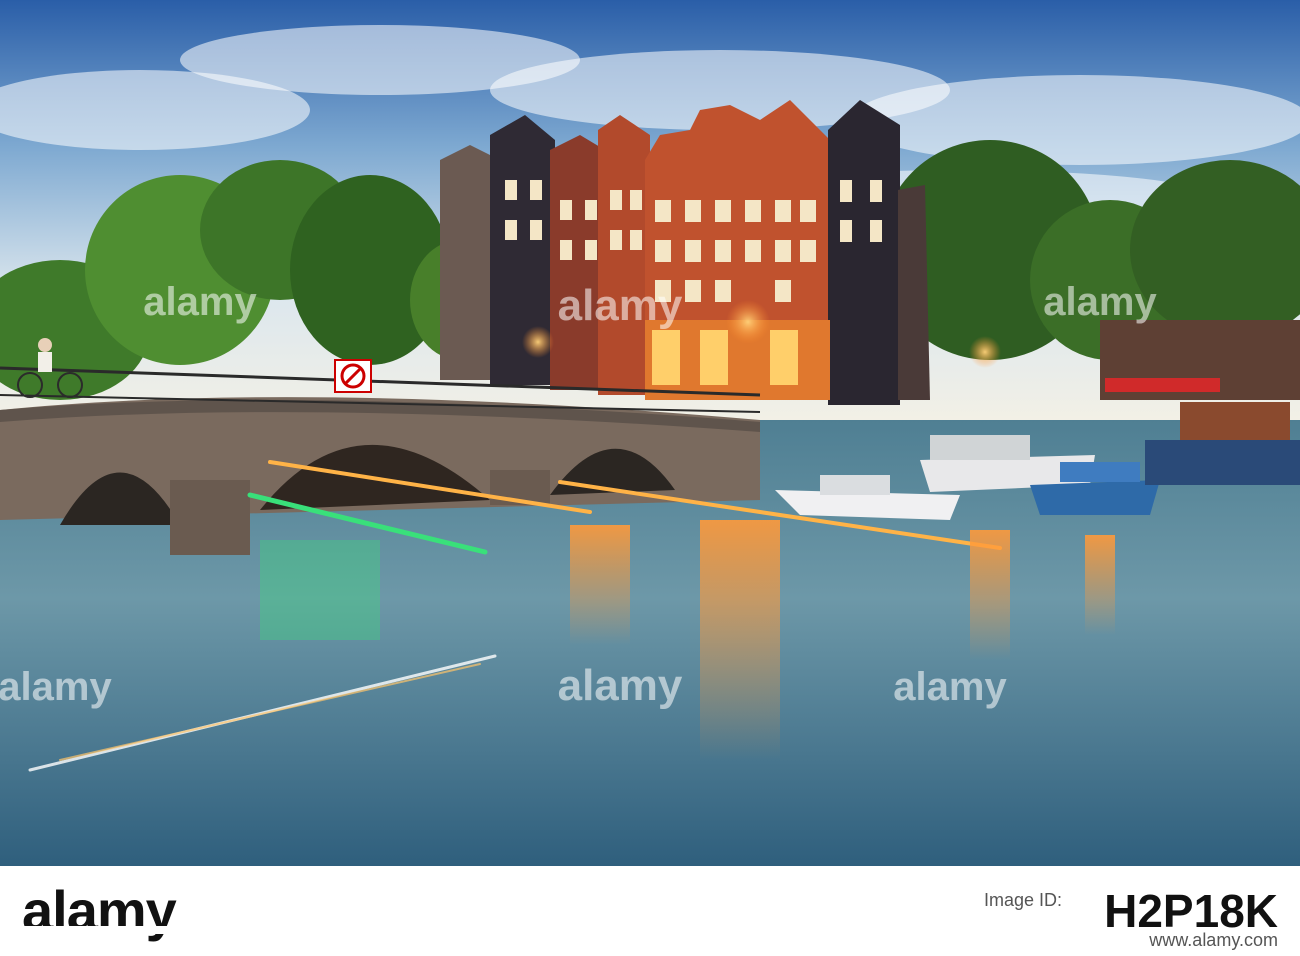  I want to click on red-awning, so click(1162, 385).